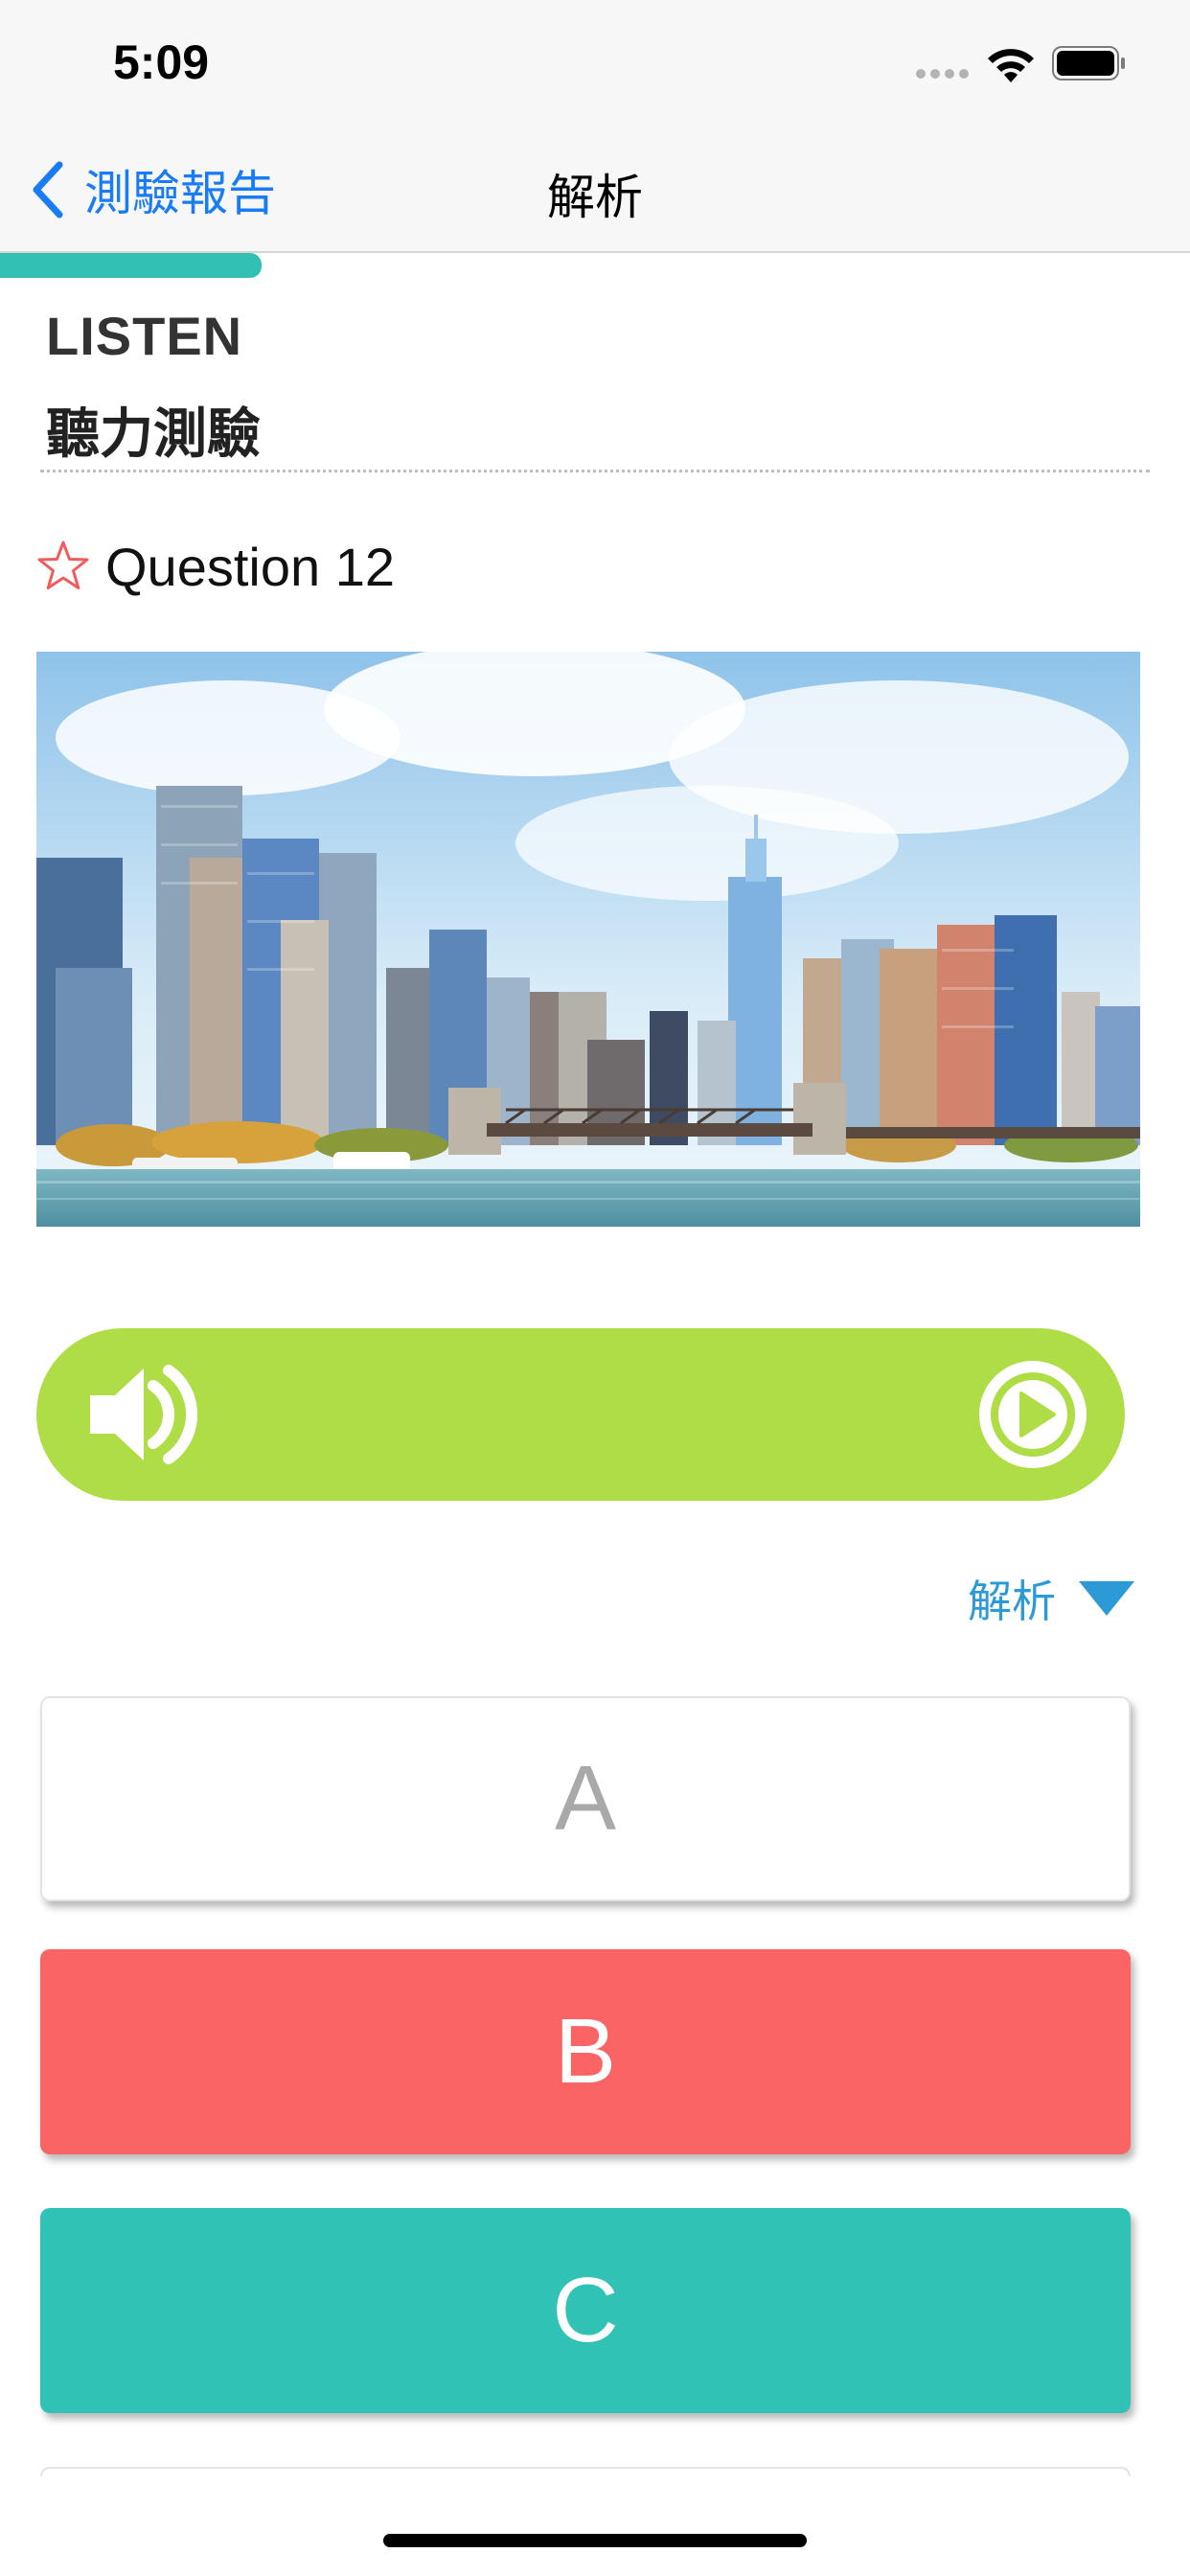 Image resolution: width=1190 pixels, height=2576 pixels. What do you see at coordinates (154, 434) in the screenshot?
I see `section-subtitle: 聽力測驗` at bounding box center [154, 434].